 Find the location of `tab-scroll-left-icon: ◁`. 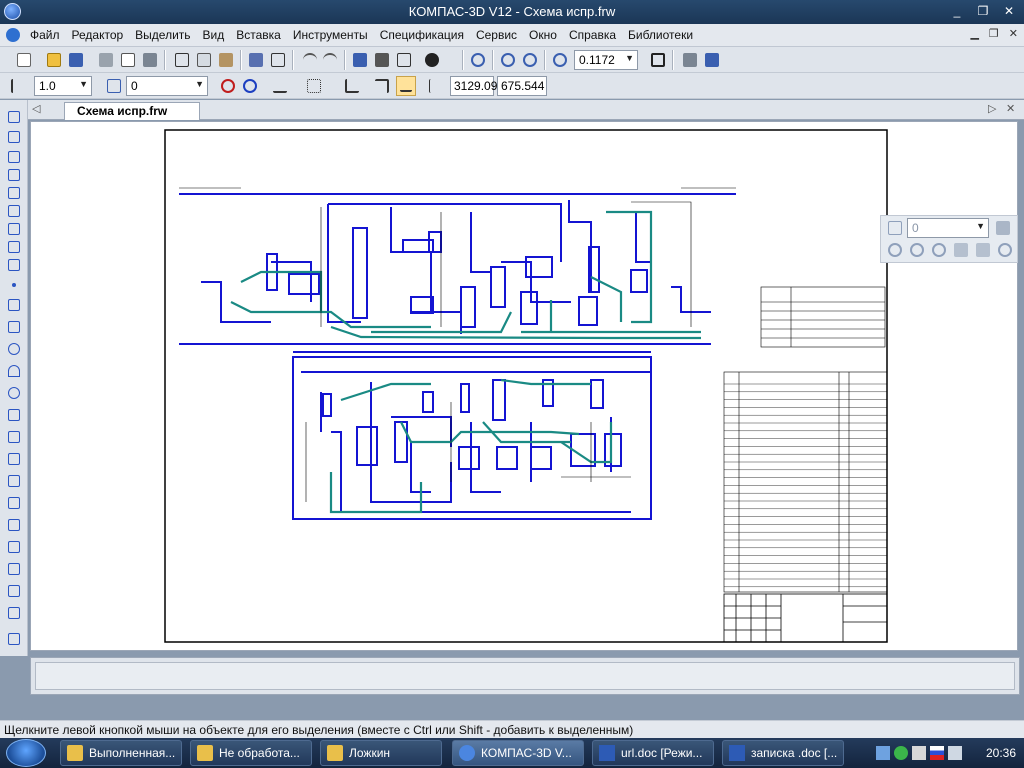

tab-scroll-left-icon: ◁ is located at coordinates (36, 108).